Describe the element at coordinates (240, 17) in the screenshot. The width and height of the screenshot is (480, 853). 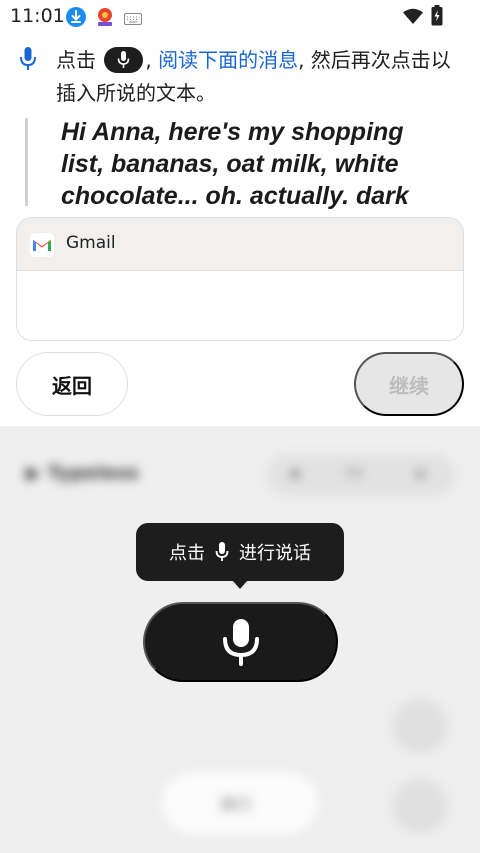
I see `status-bar: 11:01` at that location.